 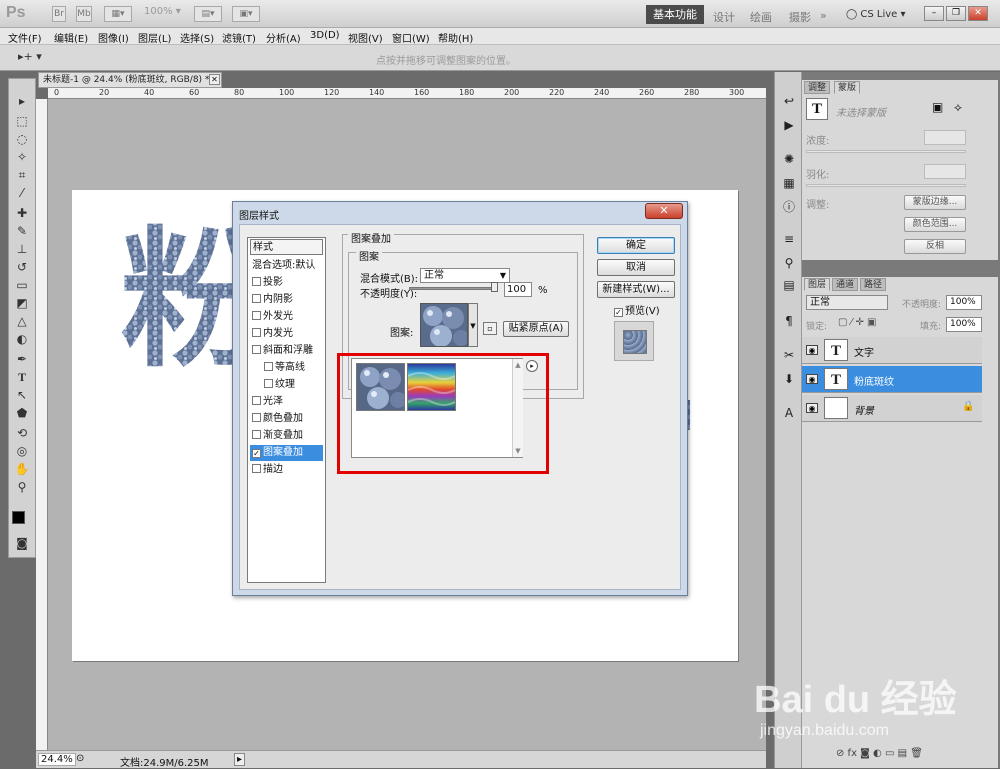 What do you see at coordinates (22, 267) in the screenshot?
I see `history-brush-icon: ↺` at bounding box center [22, 267].